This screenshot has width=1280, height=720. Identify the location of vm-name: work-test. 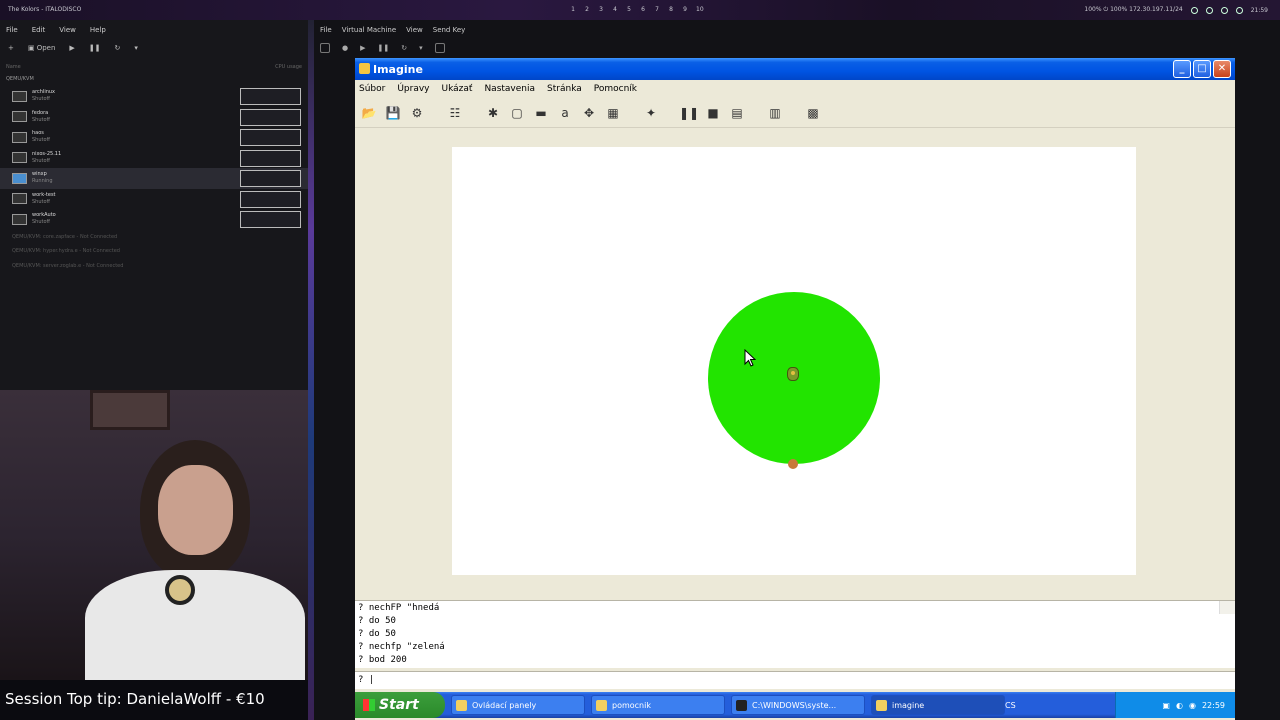
(44, 194).